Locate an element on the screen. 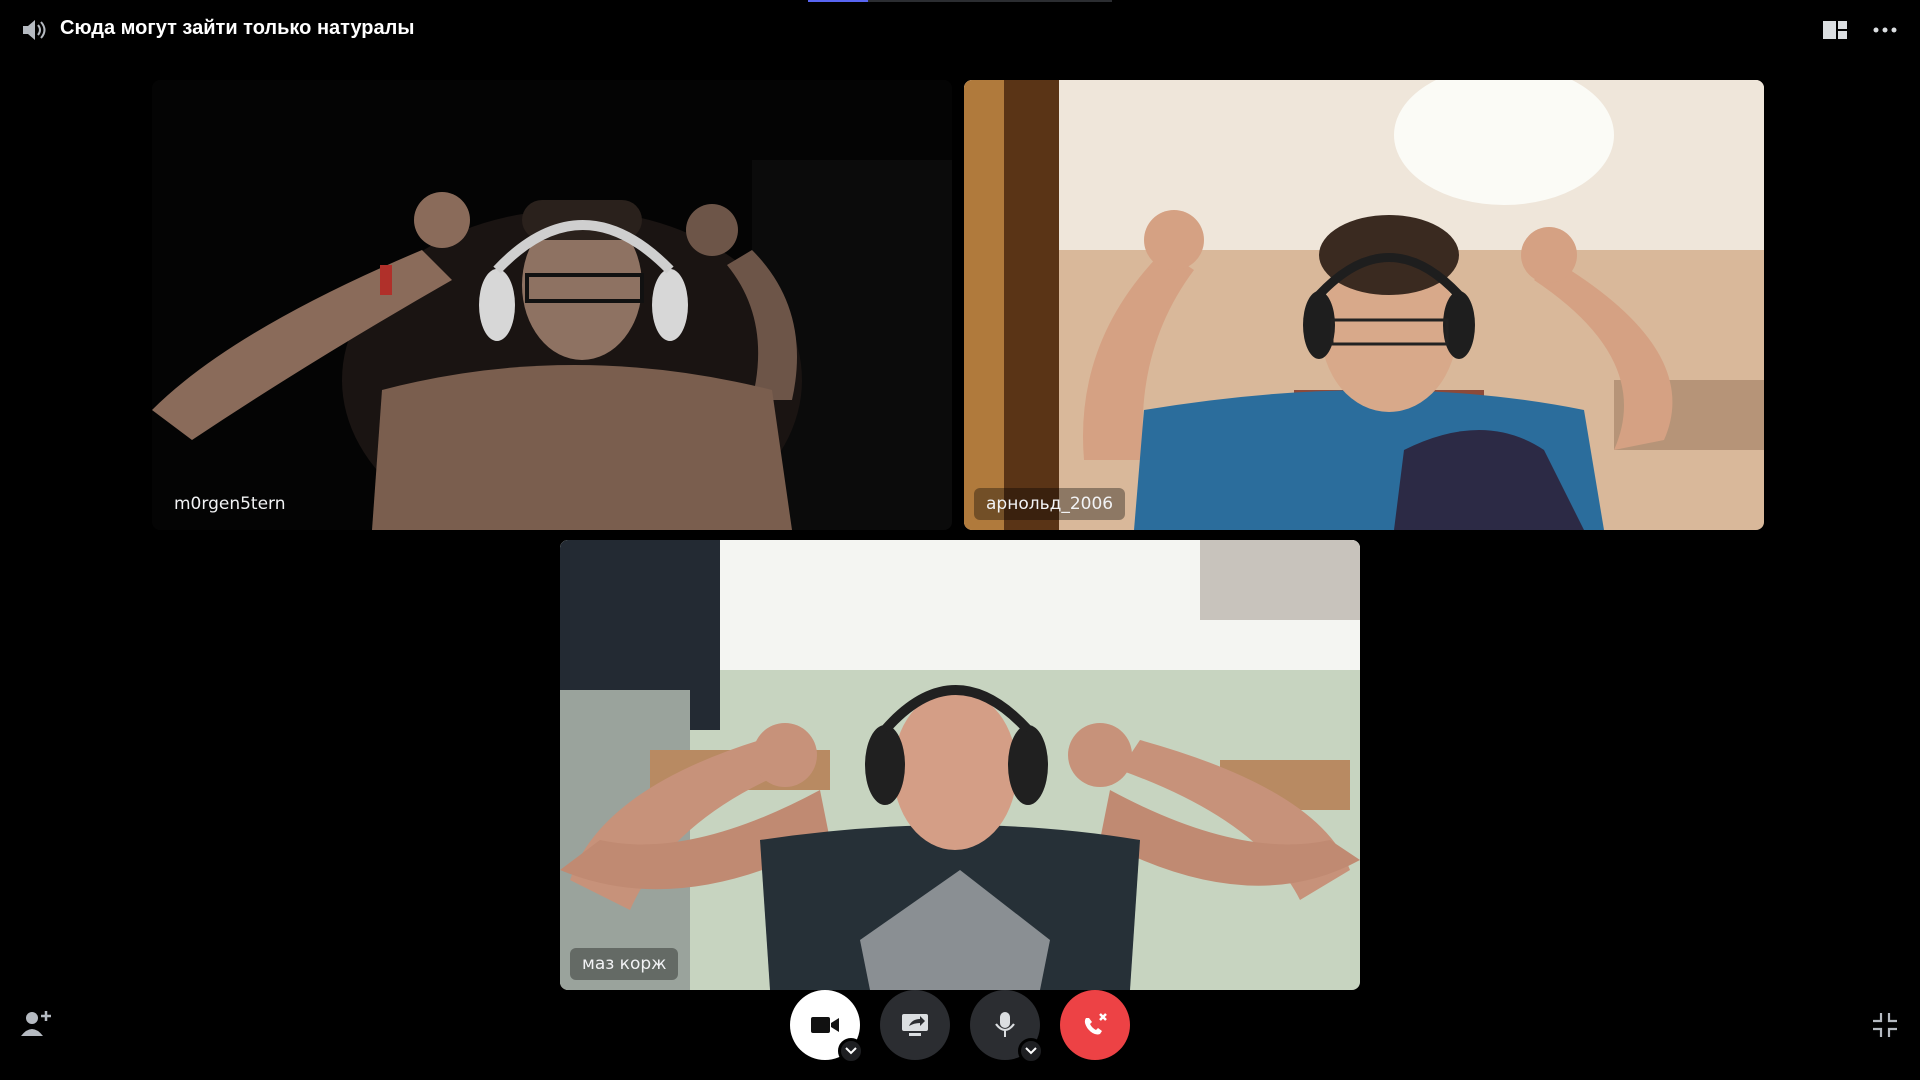 The height and width of the screenshot is (1080, 1920). participant-name: маз корж is located at coordinates (624, 964).